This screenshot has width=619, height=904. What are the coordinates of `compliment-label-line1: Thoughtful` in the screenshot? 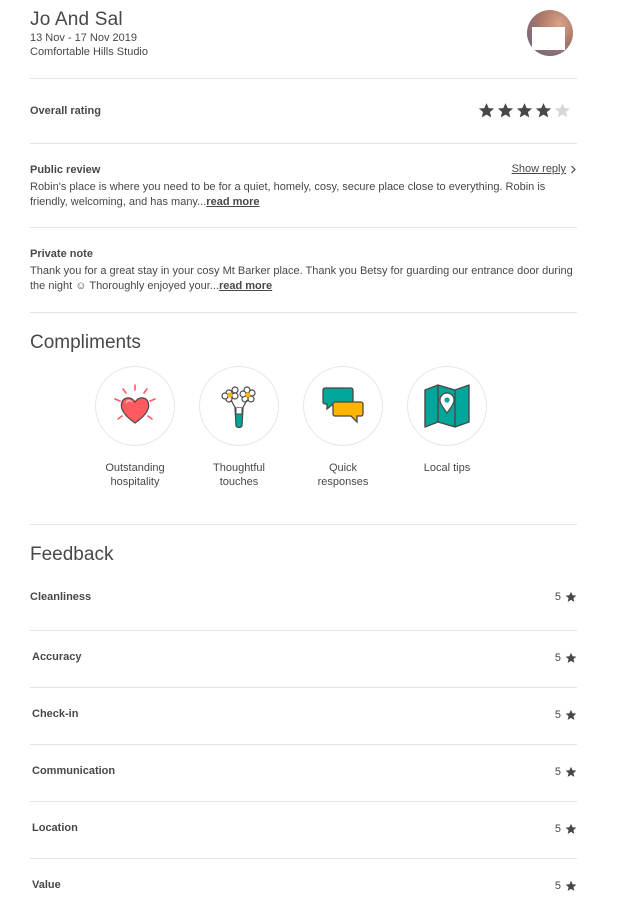 It's located at (239, 468).